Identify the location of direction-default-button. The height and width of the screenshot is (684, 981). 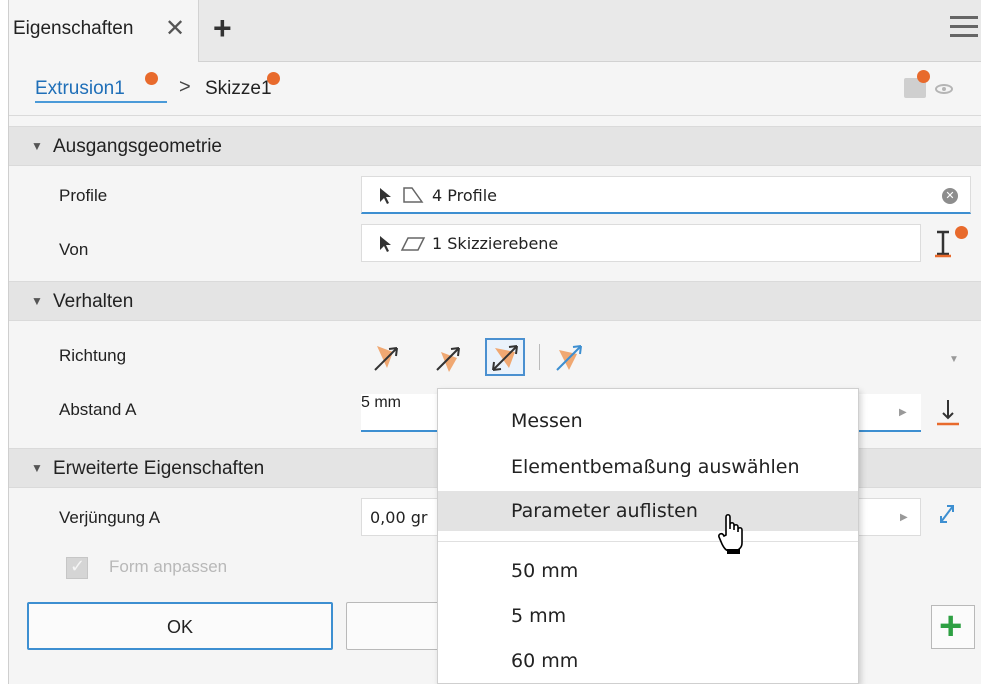
(387, 357).